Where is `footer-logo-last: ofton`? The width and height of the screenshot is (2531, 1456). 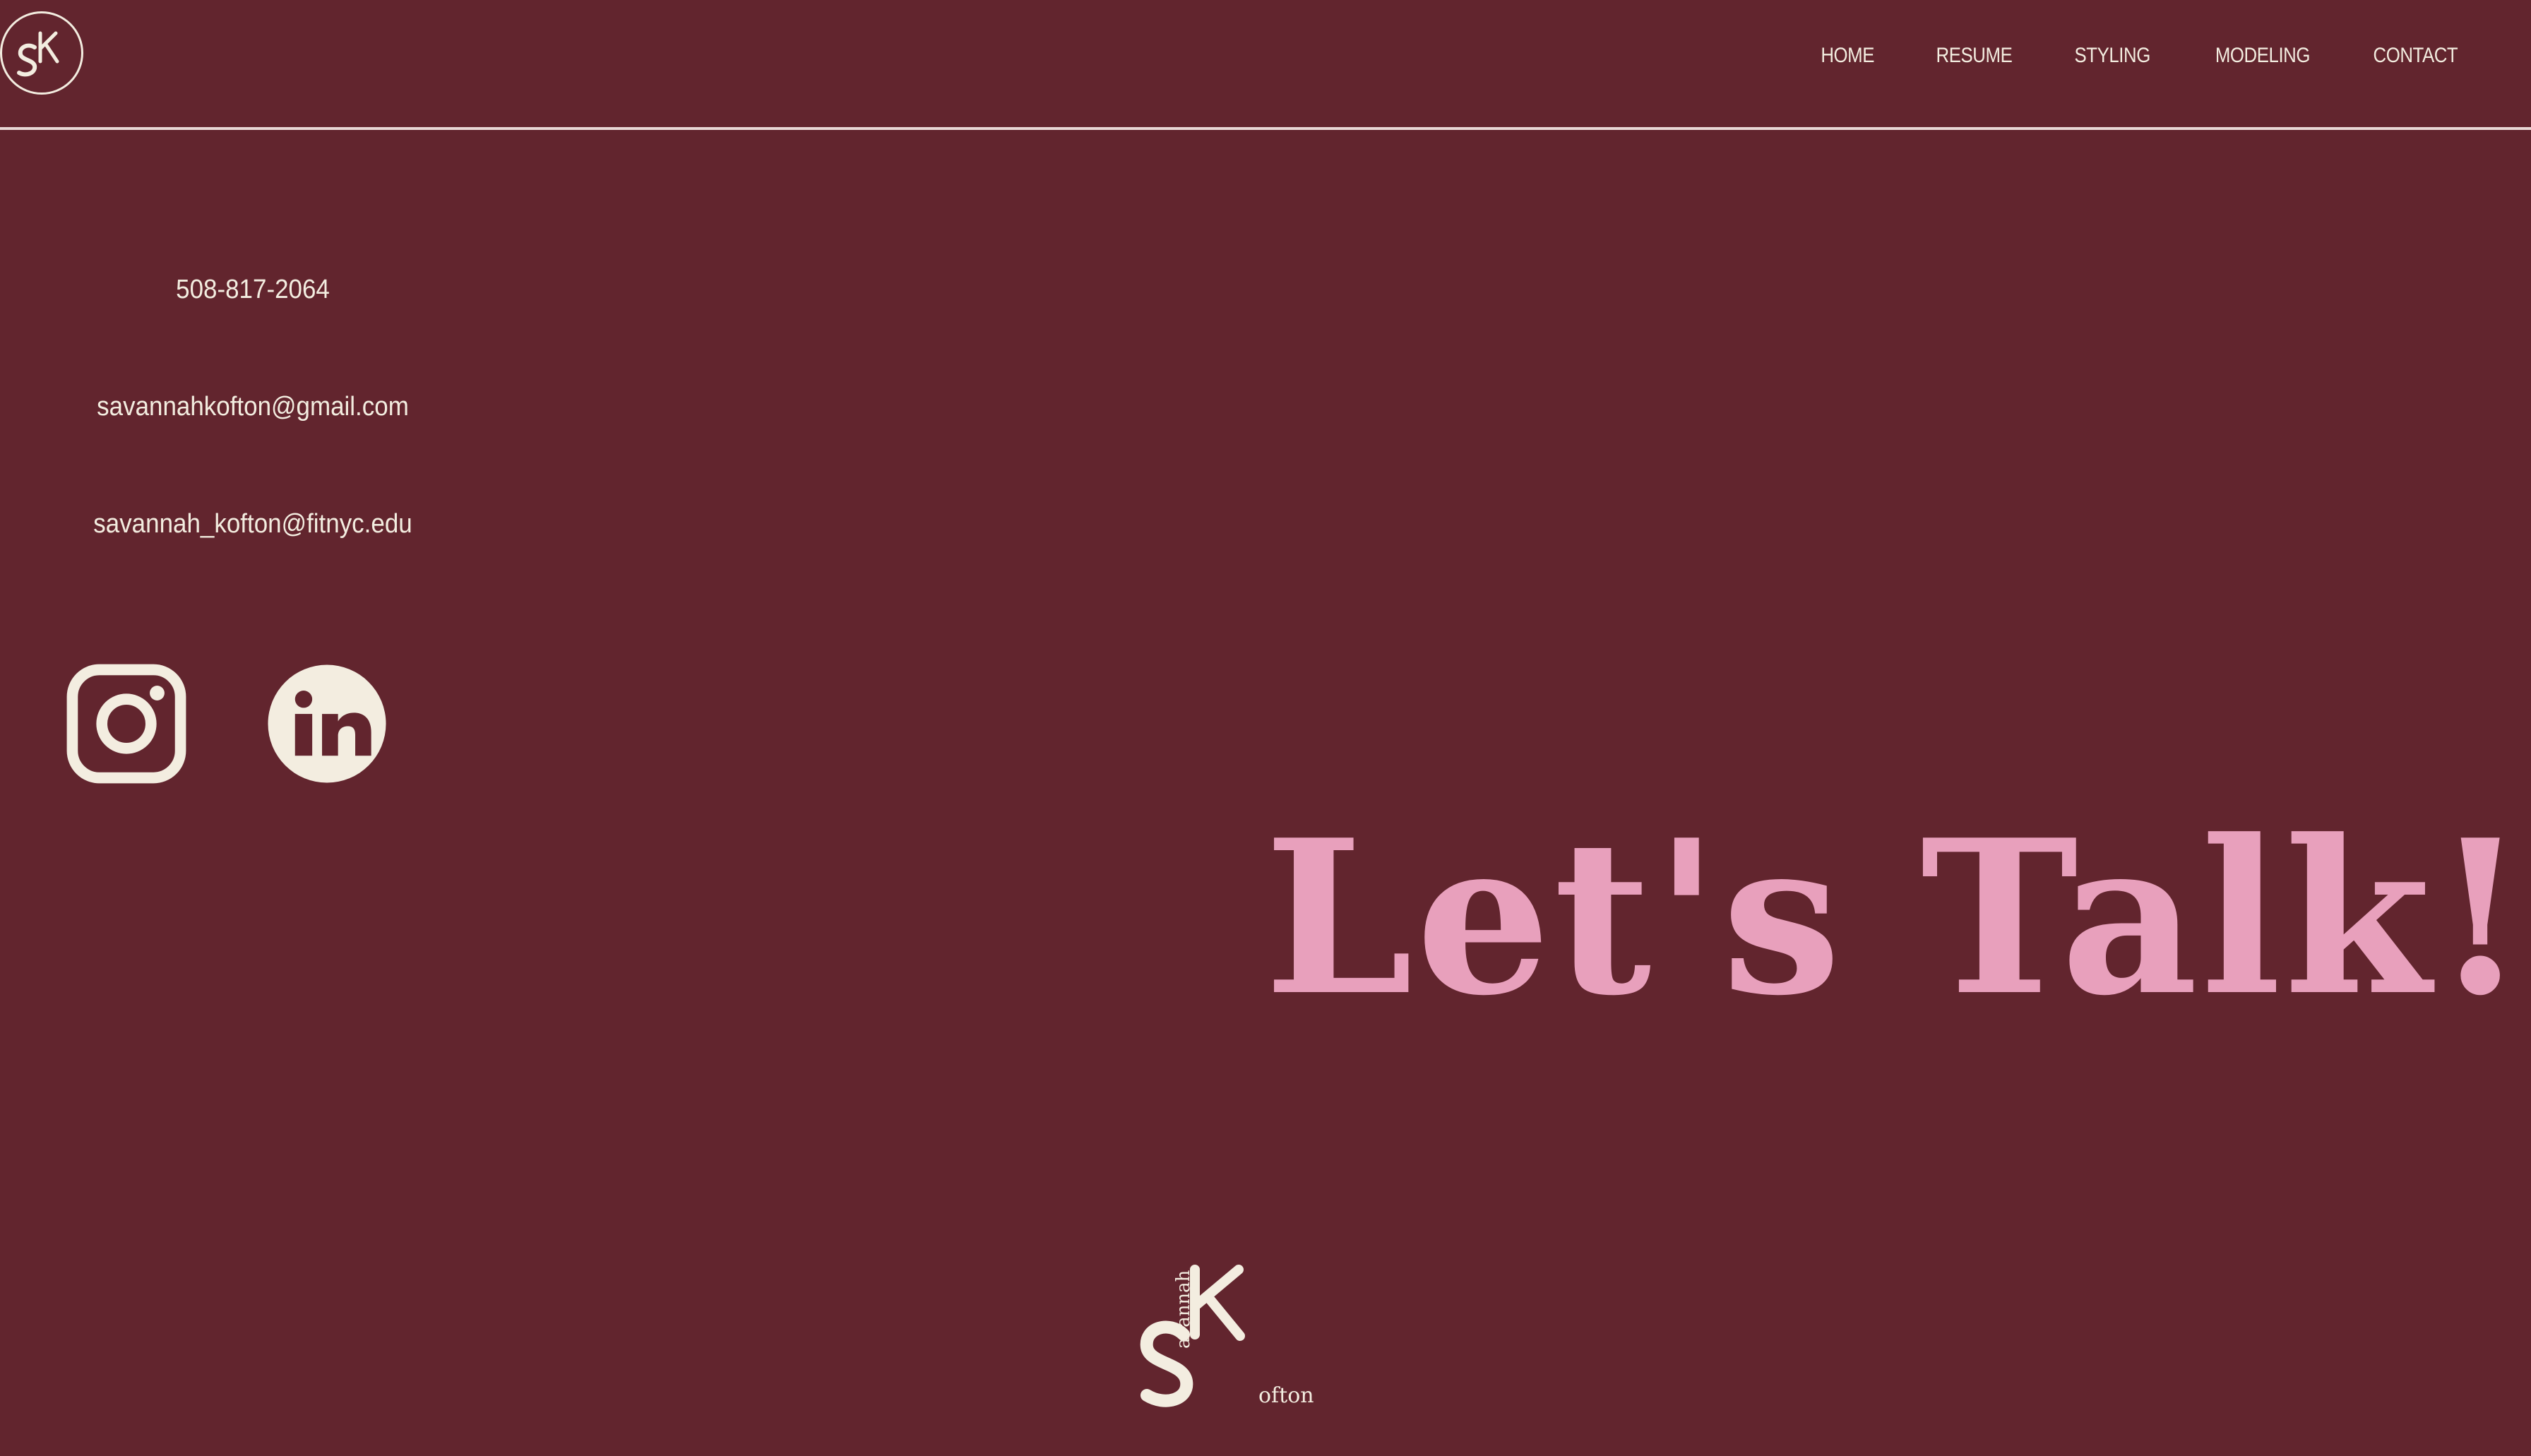 footer-logo-last: ofton is located at coordinates (1286, 1395).